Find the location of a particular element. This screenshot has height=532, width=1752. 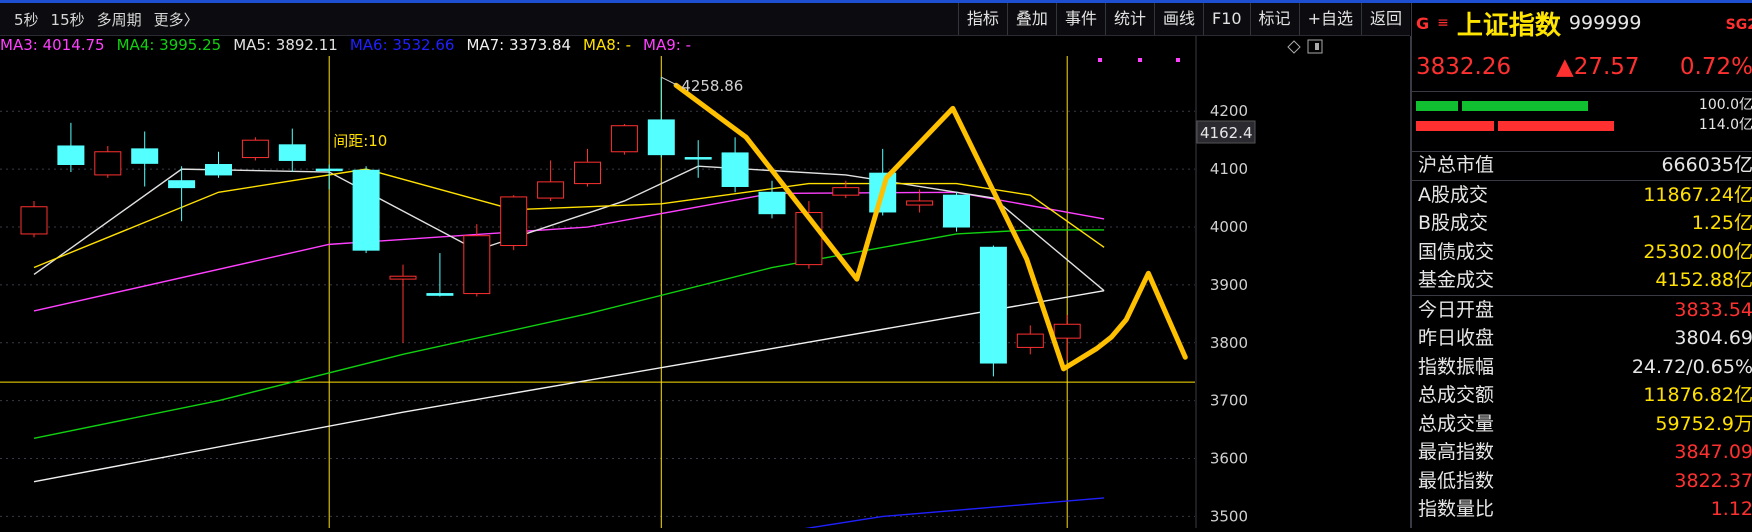

stat-value: 1.25亿 is located at coordinates (1721, 223).